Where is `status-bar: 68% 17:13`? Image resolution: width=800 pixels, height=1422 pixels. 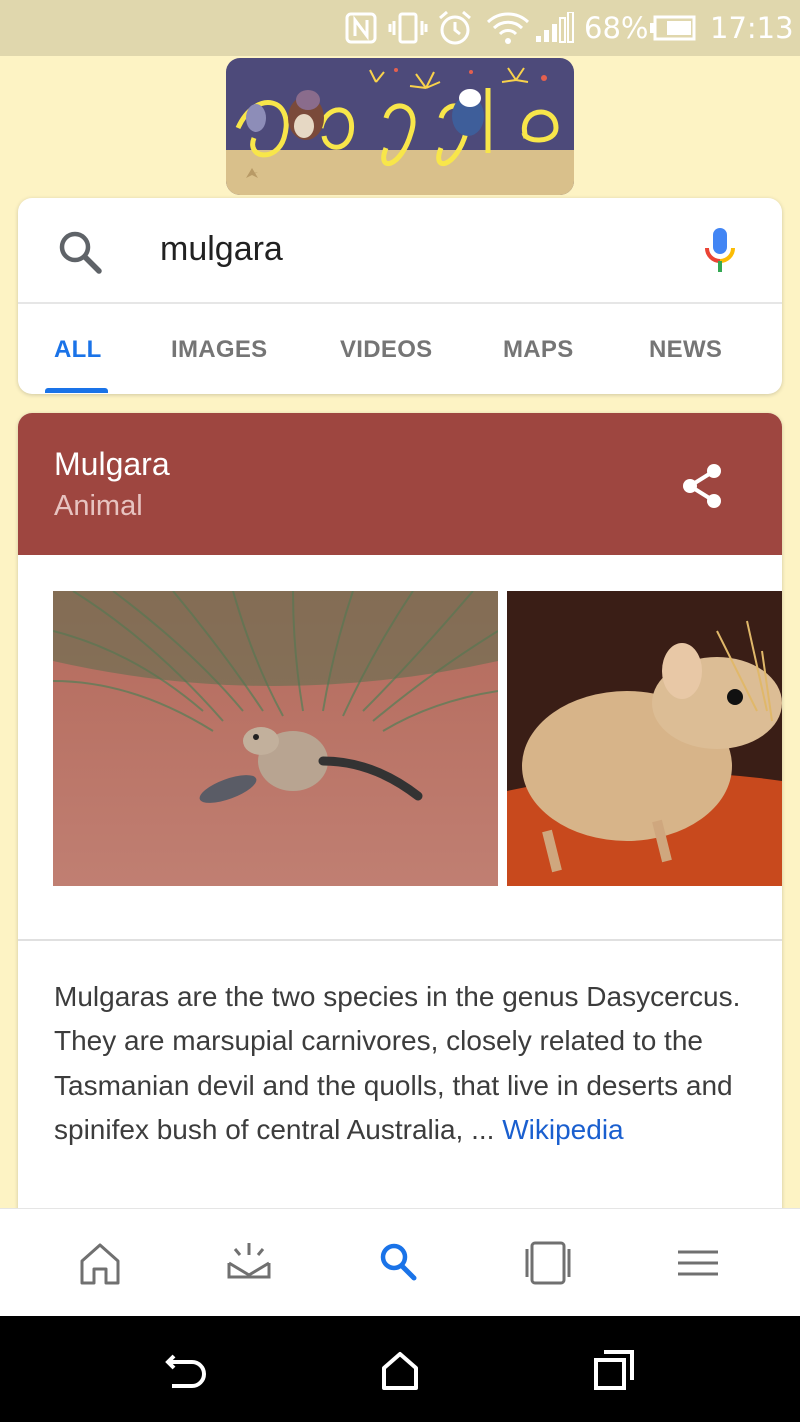
status-bar: 68% 17:13 is located at coordinates (400, 28).